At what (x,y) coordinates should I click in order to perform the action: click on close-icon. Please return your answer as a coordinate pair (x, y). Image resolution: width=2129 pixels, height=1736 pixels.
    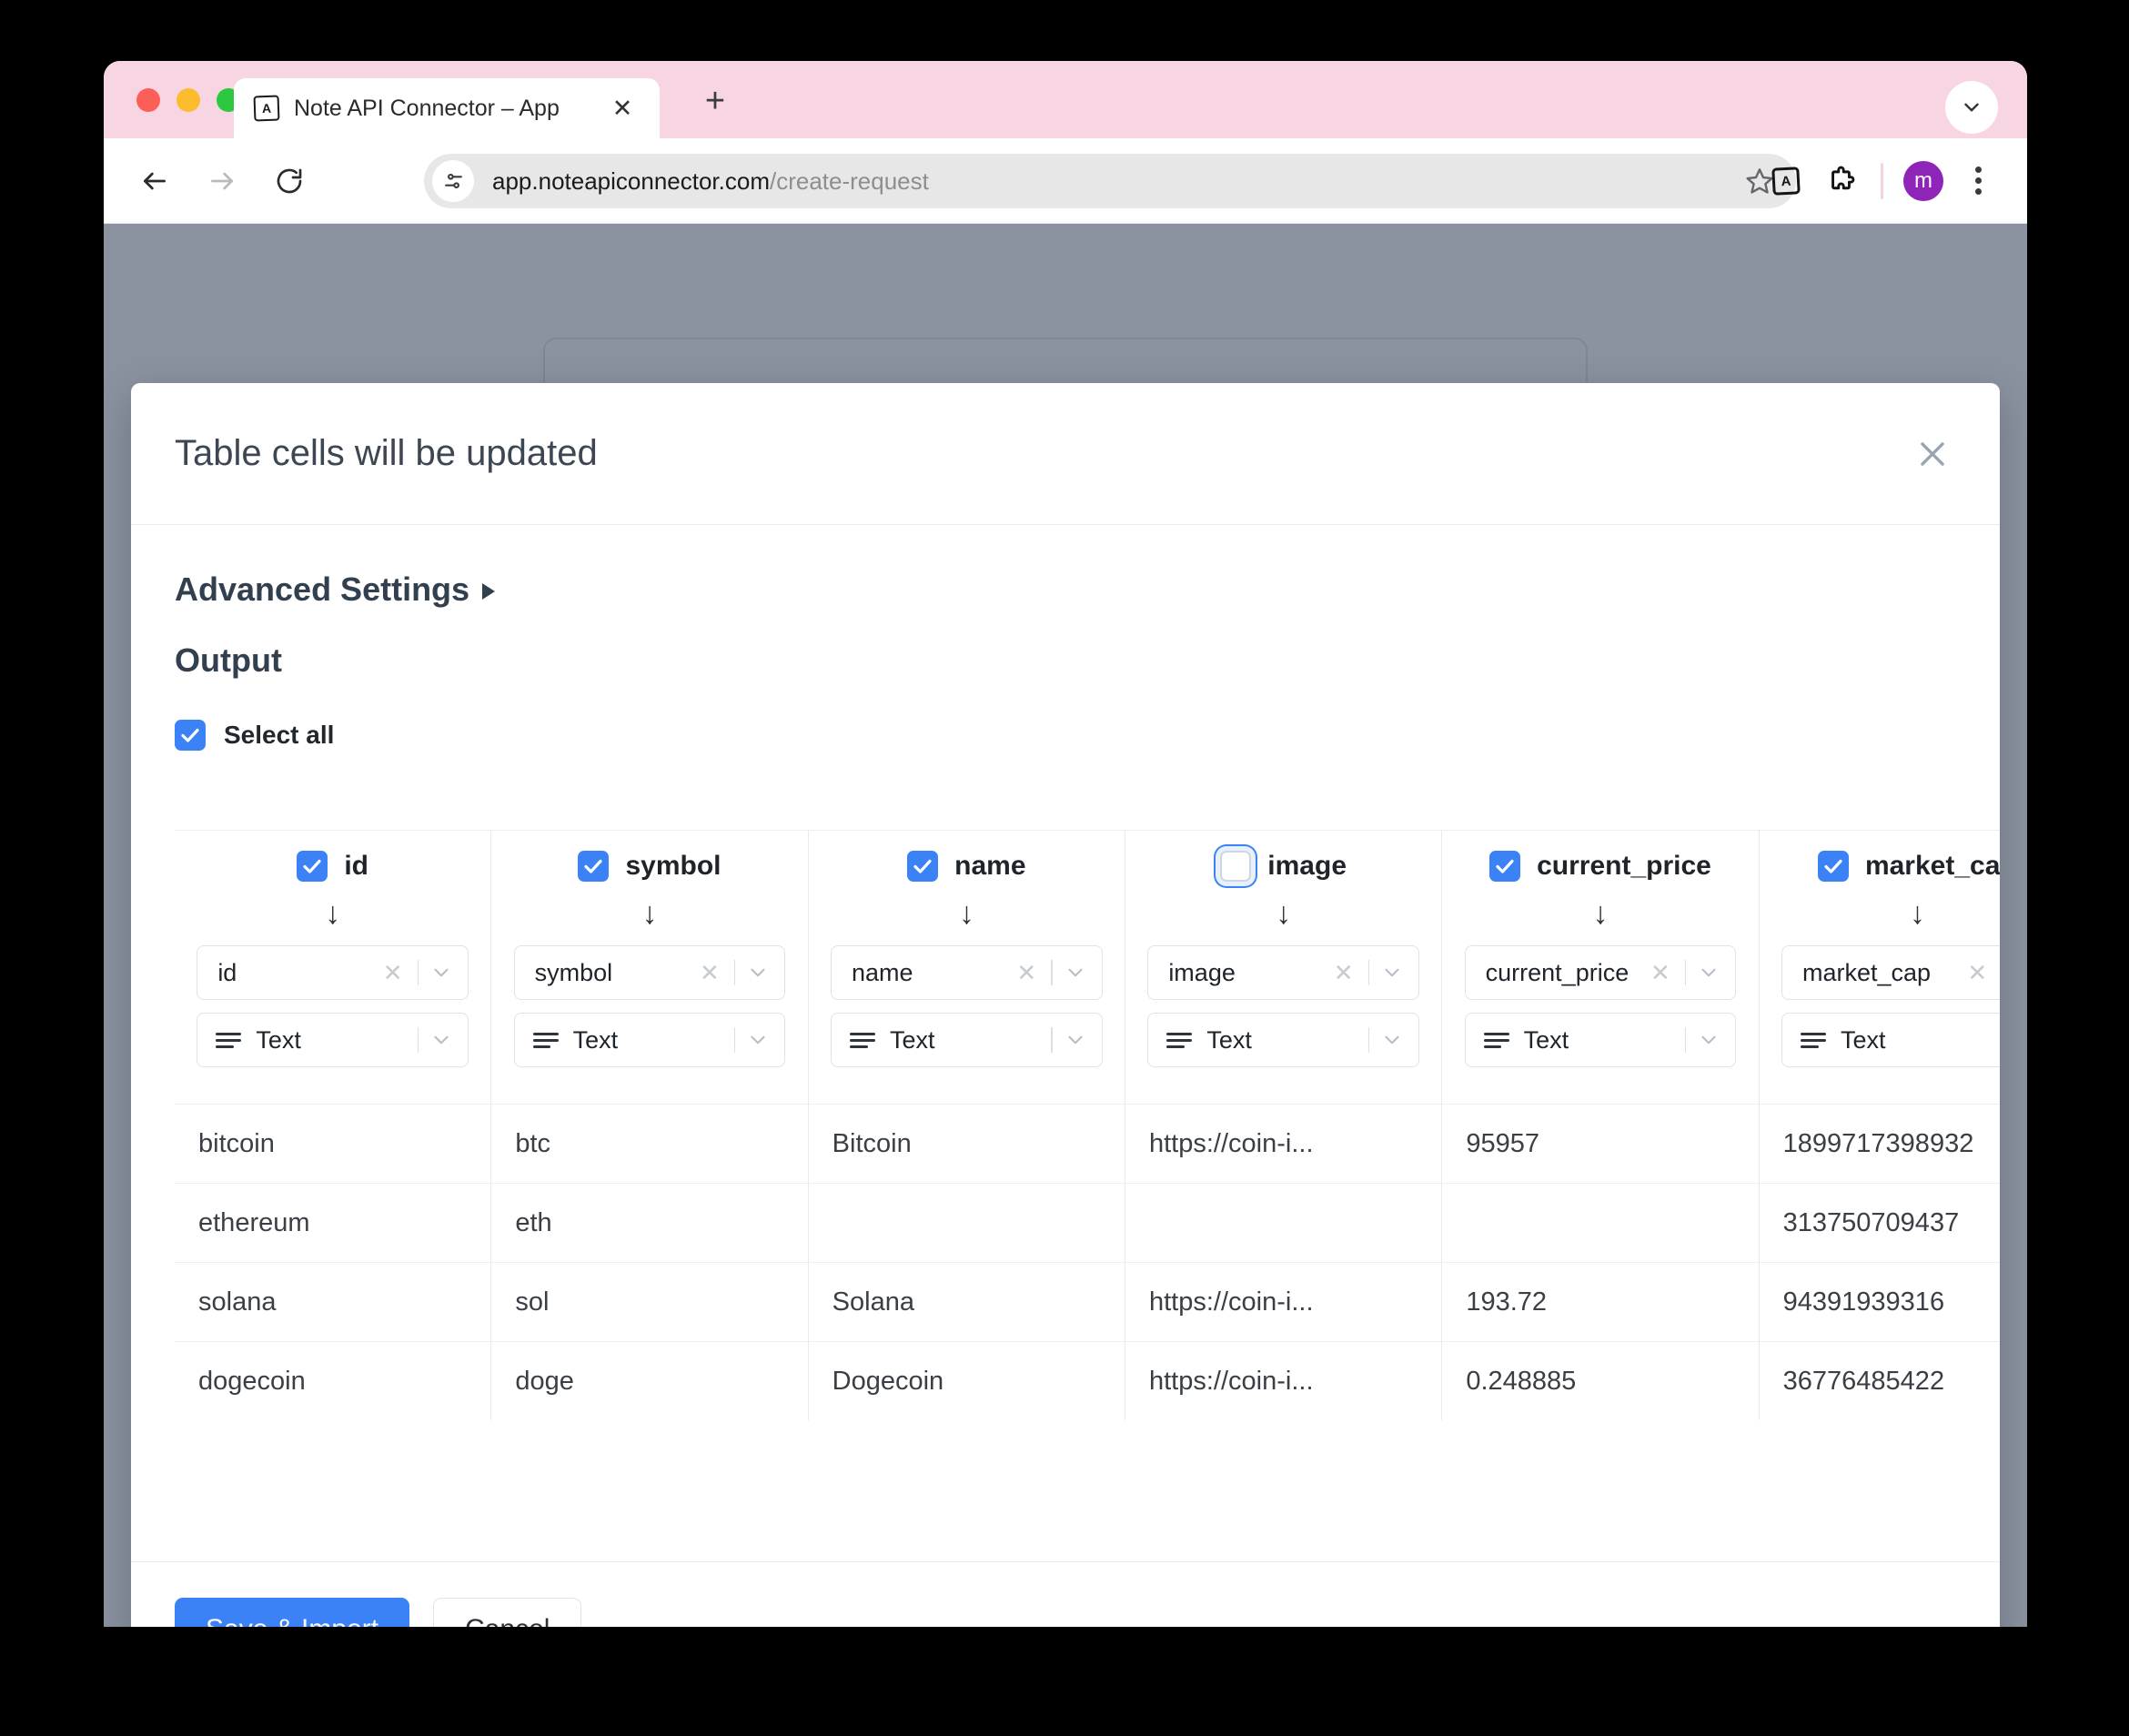
    Looking at the image, I should click on (1932, 454).